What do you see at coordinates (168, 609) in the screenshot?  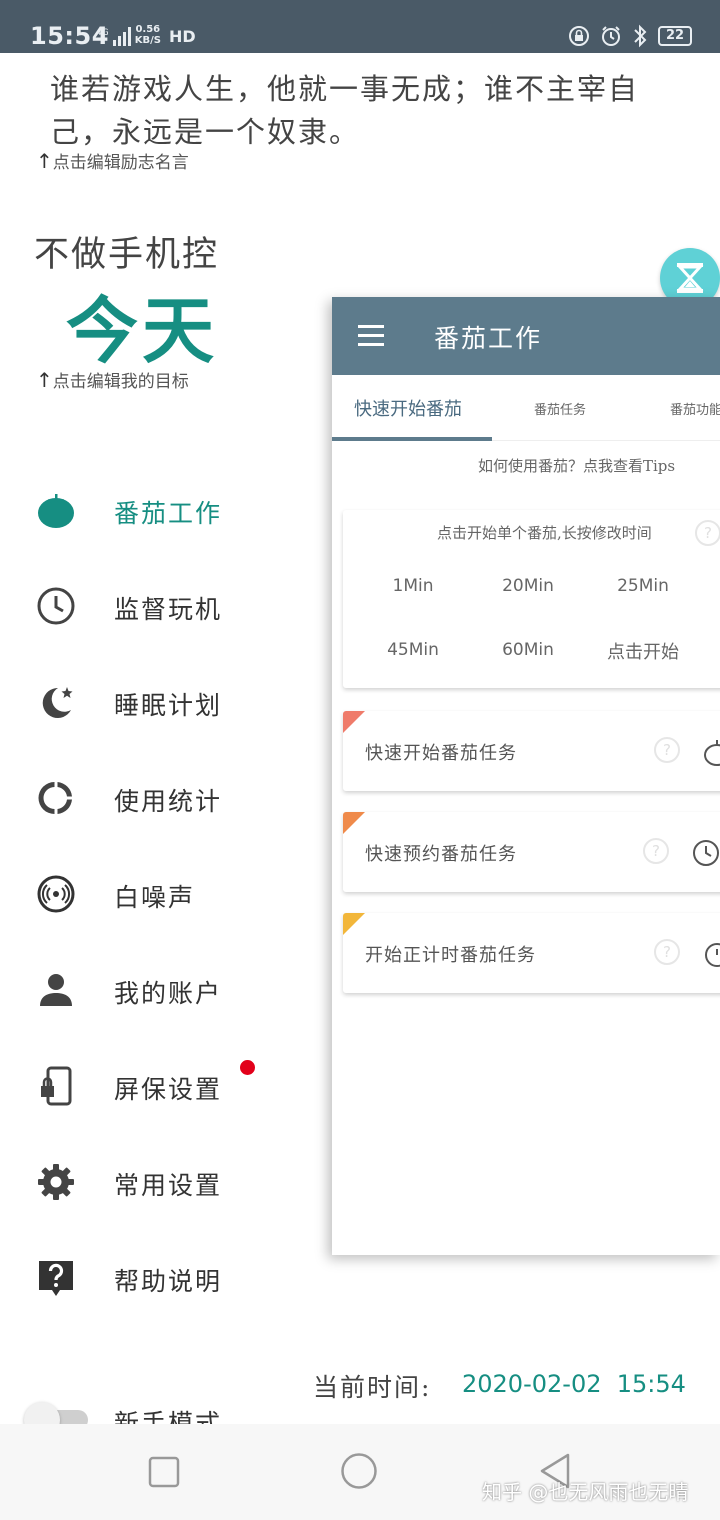 I see `menu-label: 监督玩机` at bounding box center [168, 609].